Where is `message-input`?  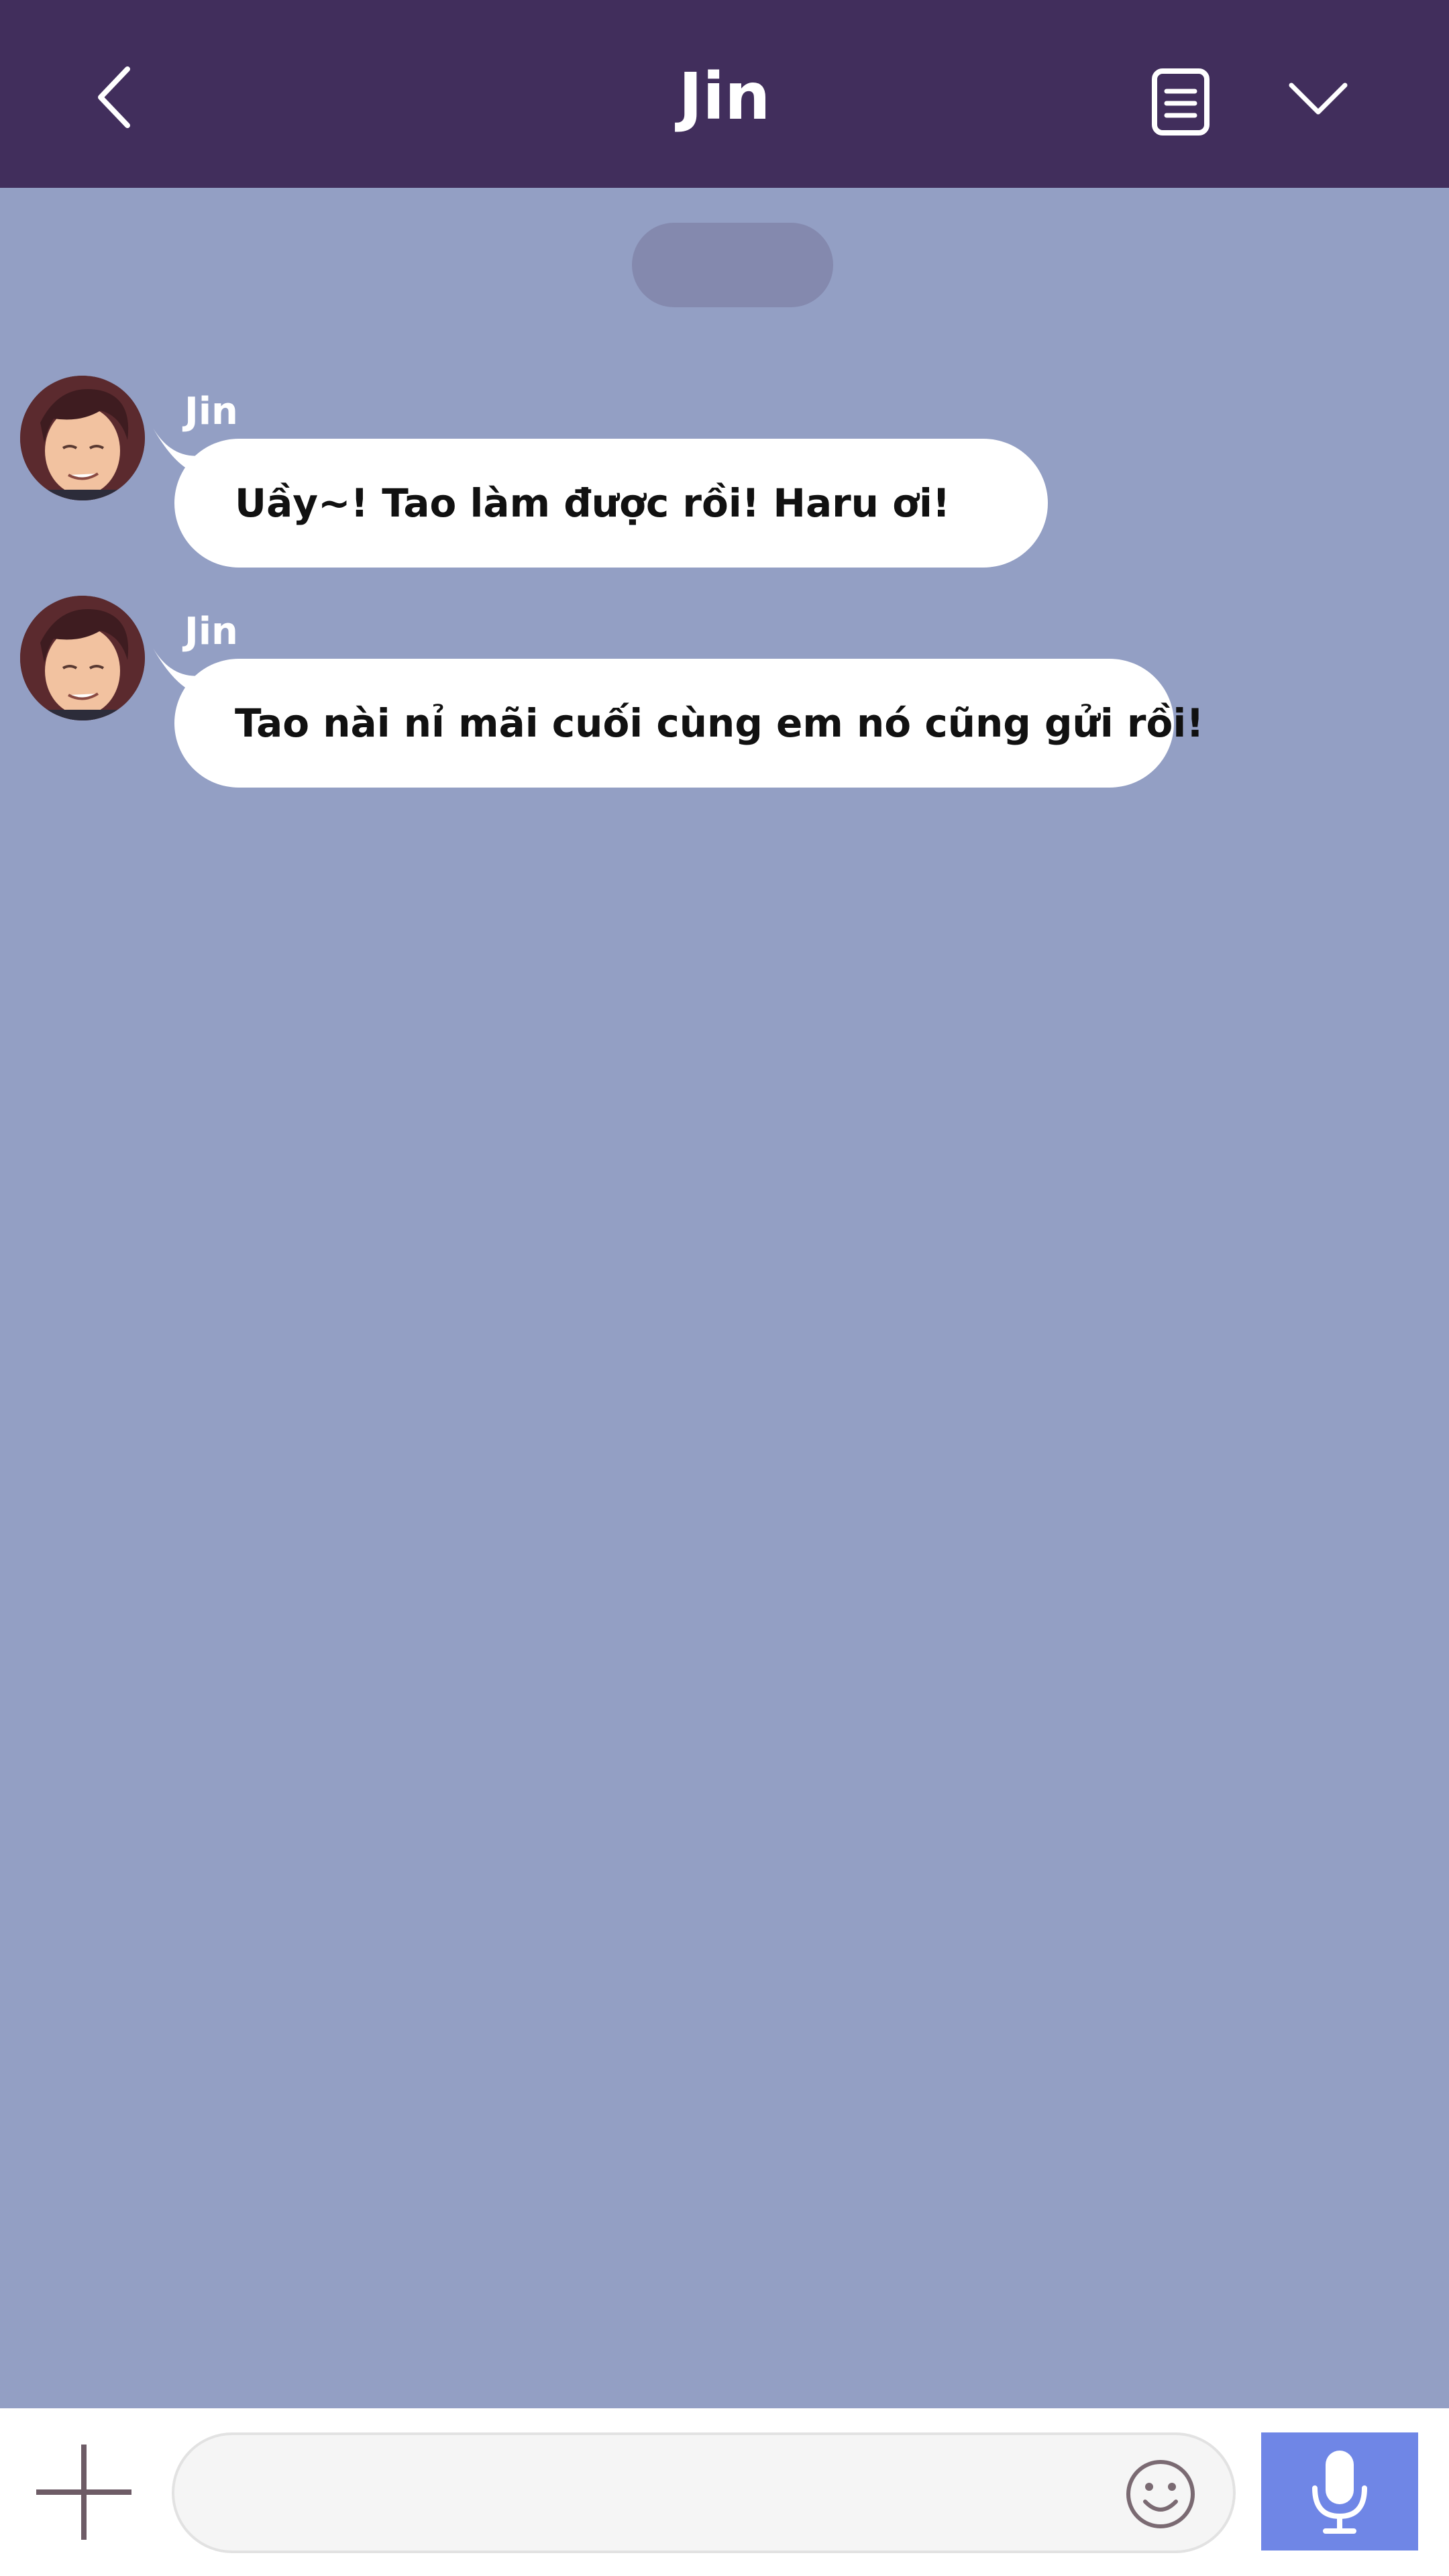
message-input is located at coordinates (654, 2493).